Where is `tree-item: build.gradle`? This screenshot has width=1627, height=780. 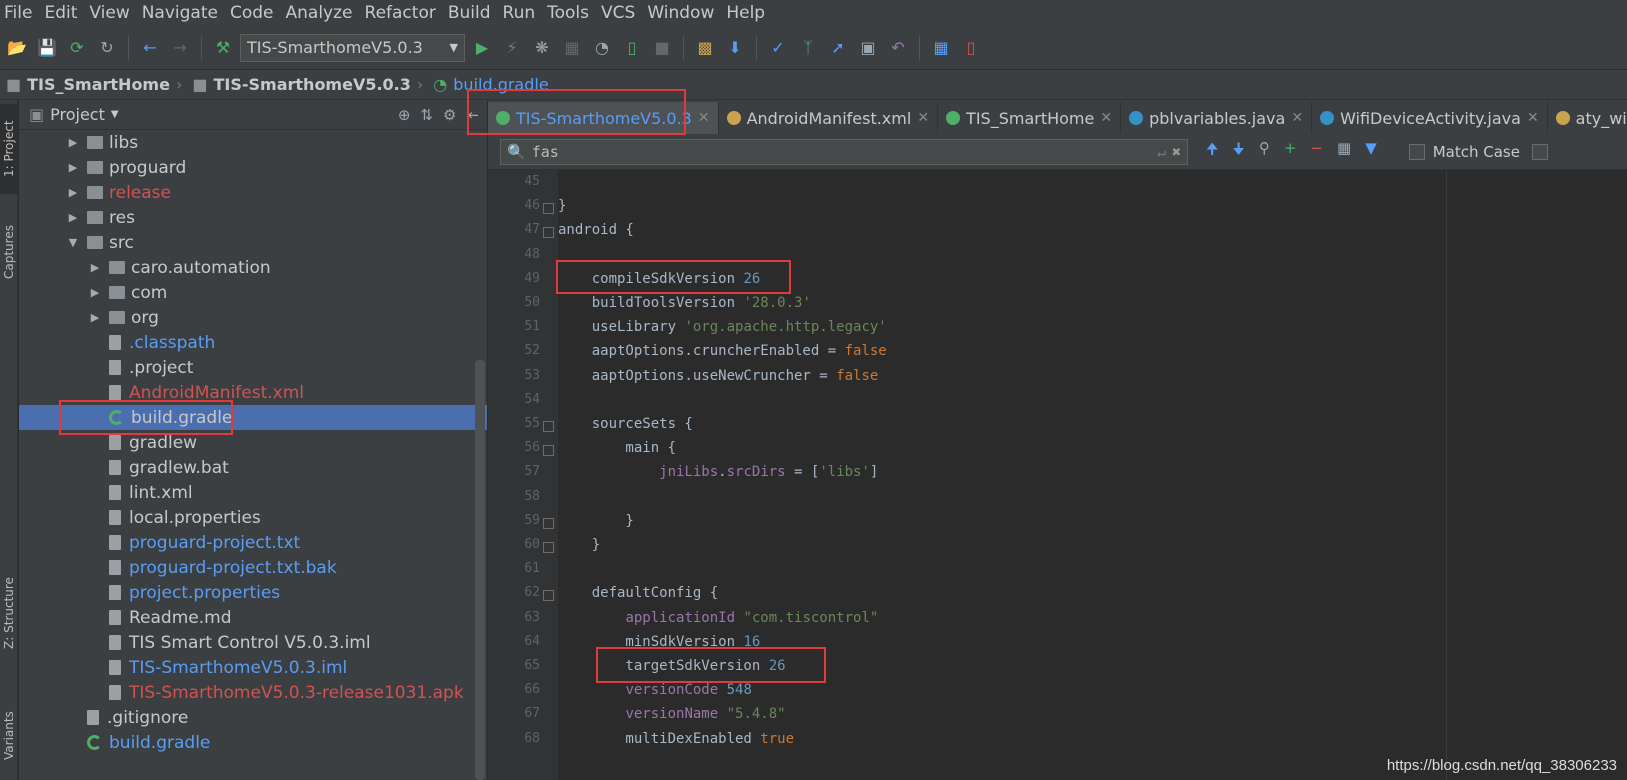 tree-item: build.gradle is located at coordinates (253, 742).